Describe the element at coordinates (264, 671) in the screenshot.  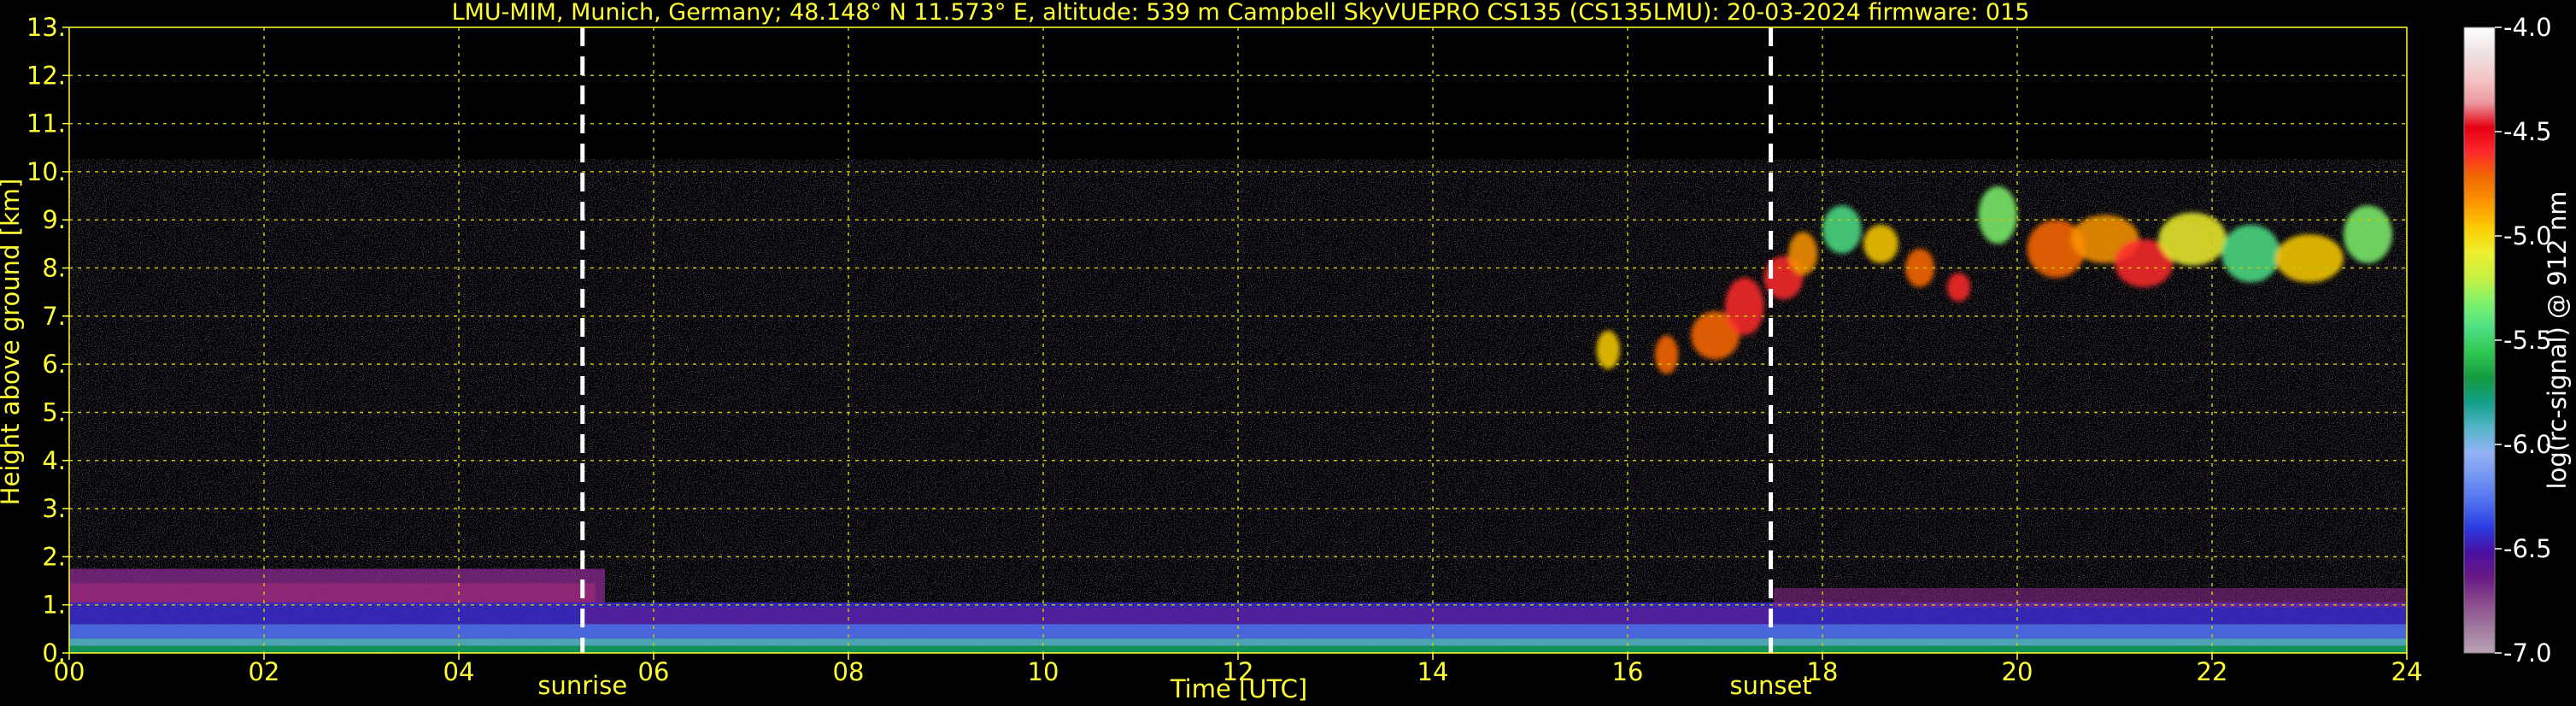
I see `x-tick-label: 02` at that location.